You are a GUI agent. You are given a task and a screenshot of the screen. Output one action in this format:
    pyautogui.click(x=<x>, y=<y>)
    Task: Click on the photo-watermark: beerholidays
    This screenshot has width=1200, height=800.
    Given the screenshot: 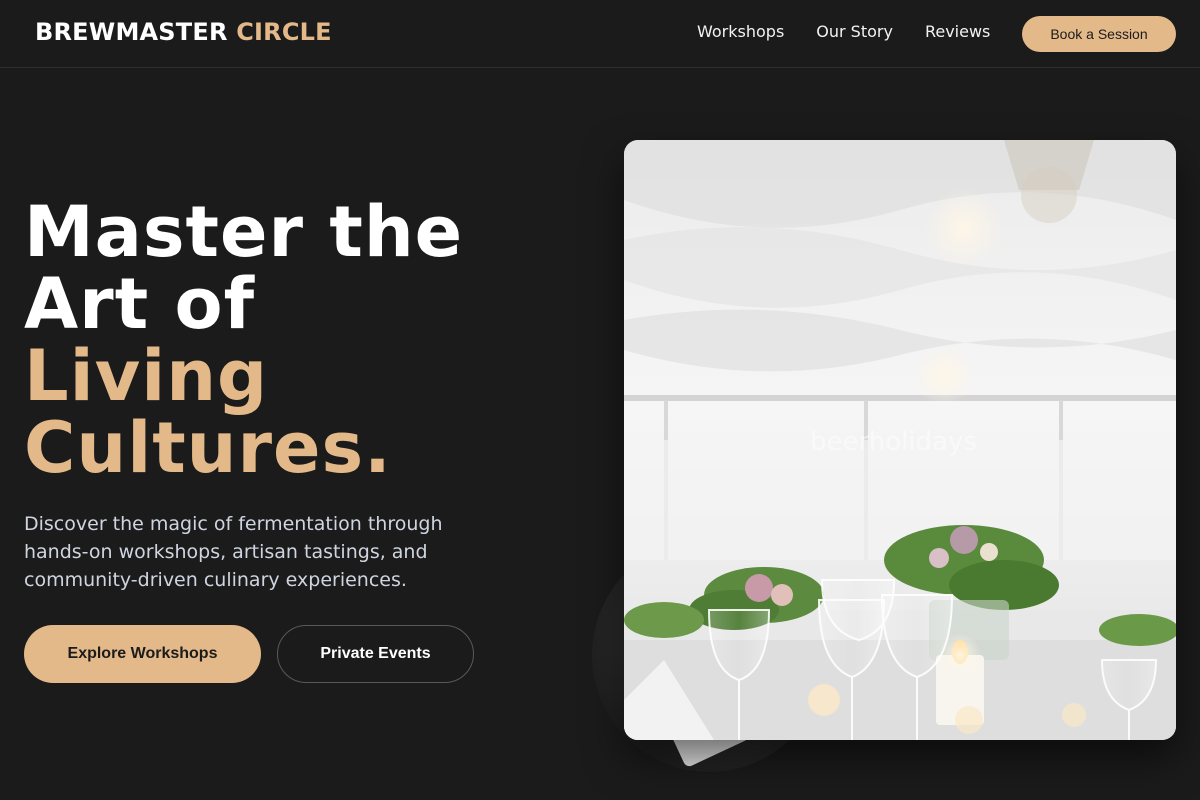 What is the action you would take?
    pyautogui.click(x=893, y=442)
    